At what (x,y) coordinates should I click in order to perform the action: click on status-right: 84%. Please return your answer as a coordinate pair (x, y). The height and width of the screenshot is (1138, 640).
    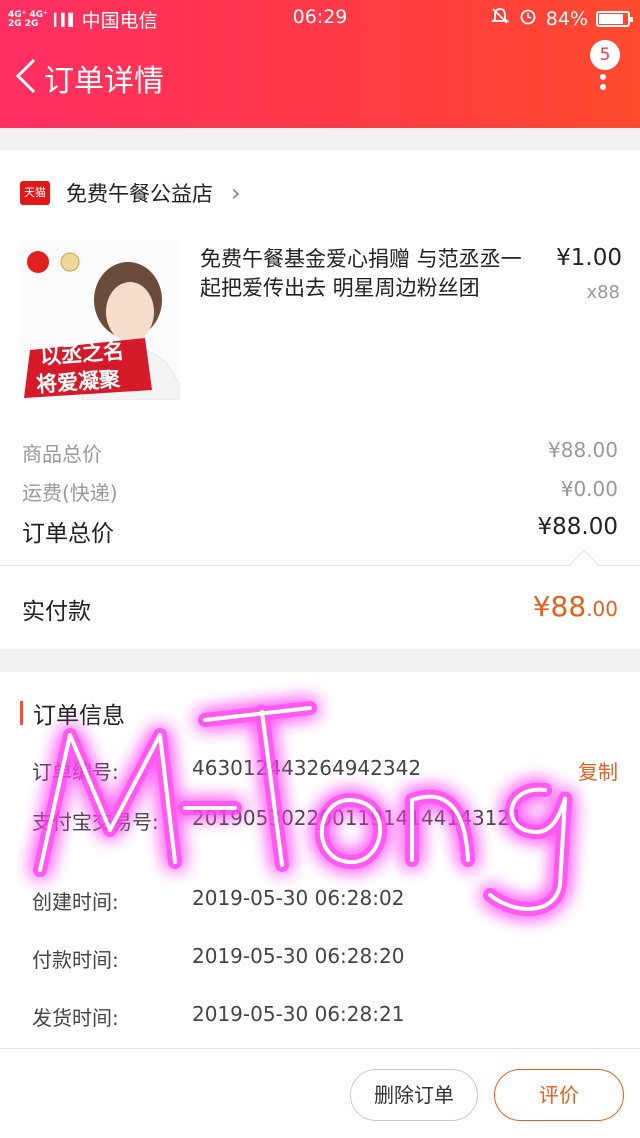
    Looking at the image, I should click on (561, 18).